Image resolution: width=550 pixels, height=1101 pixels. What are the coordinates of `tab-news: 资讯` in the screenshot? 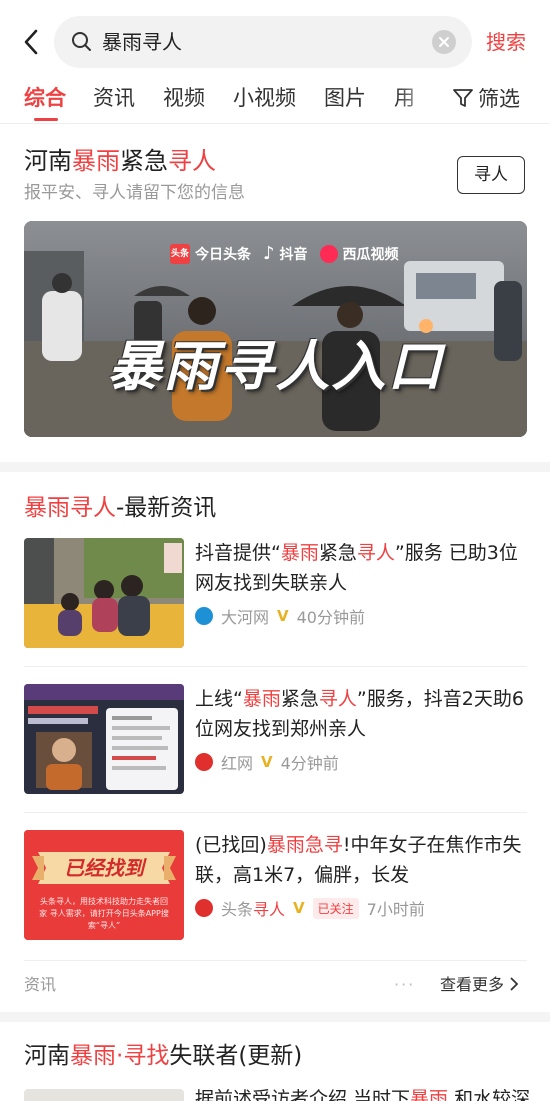 It's located at (114, 98).